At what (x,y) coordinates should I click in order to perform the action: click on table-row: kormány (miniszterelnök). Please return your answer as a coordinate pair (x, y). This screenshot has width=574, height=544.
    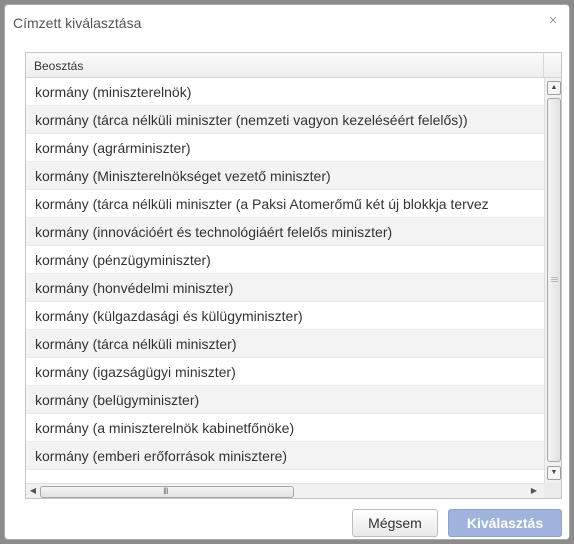
    Looking at the image, I should click on (285, 92).